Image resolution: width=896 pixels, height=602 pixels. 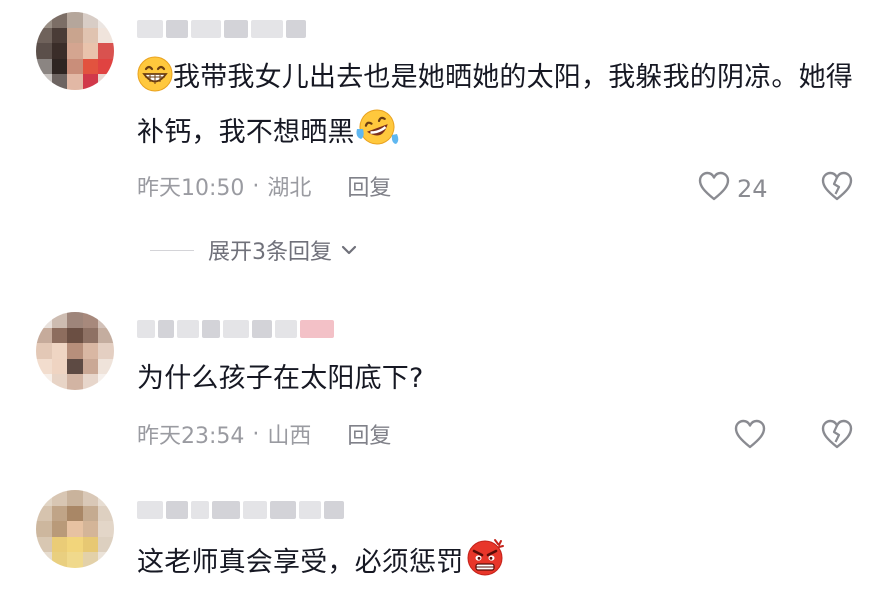 I want to click on comment-time: 昨天23:54, so click(x=191, y=436).